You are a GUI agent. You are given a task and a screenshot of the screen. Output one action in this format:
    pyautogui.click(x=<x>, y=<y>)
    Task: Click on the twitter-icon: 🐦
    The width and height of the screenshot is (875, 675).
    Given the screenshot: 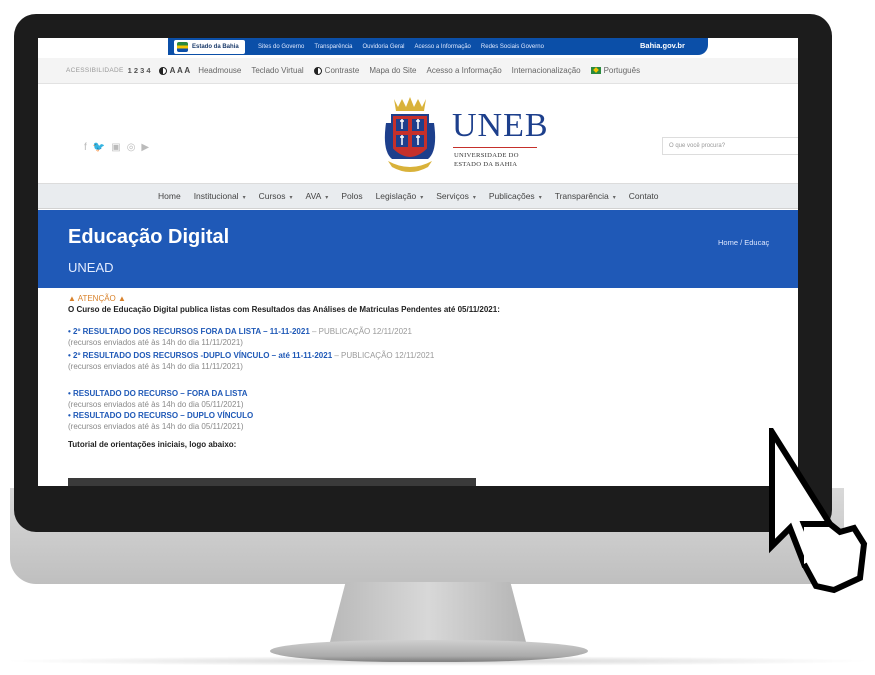 What is the action you would take?
    pyautogui.click(x=99, y=147)
    